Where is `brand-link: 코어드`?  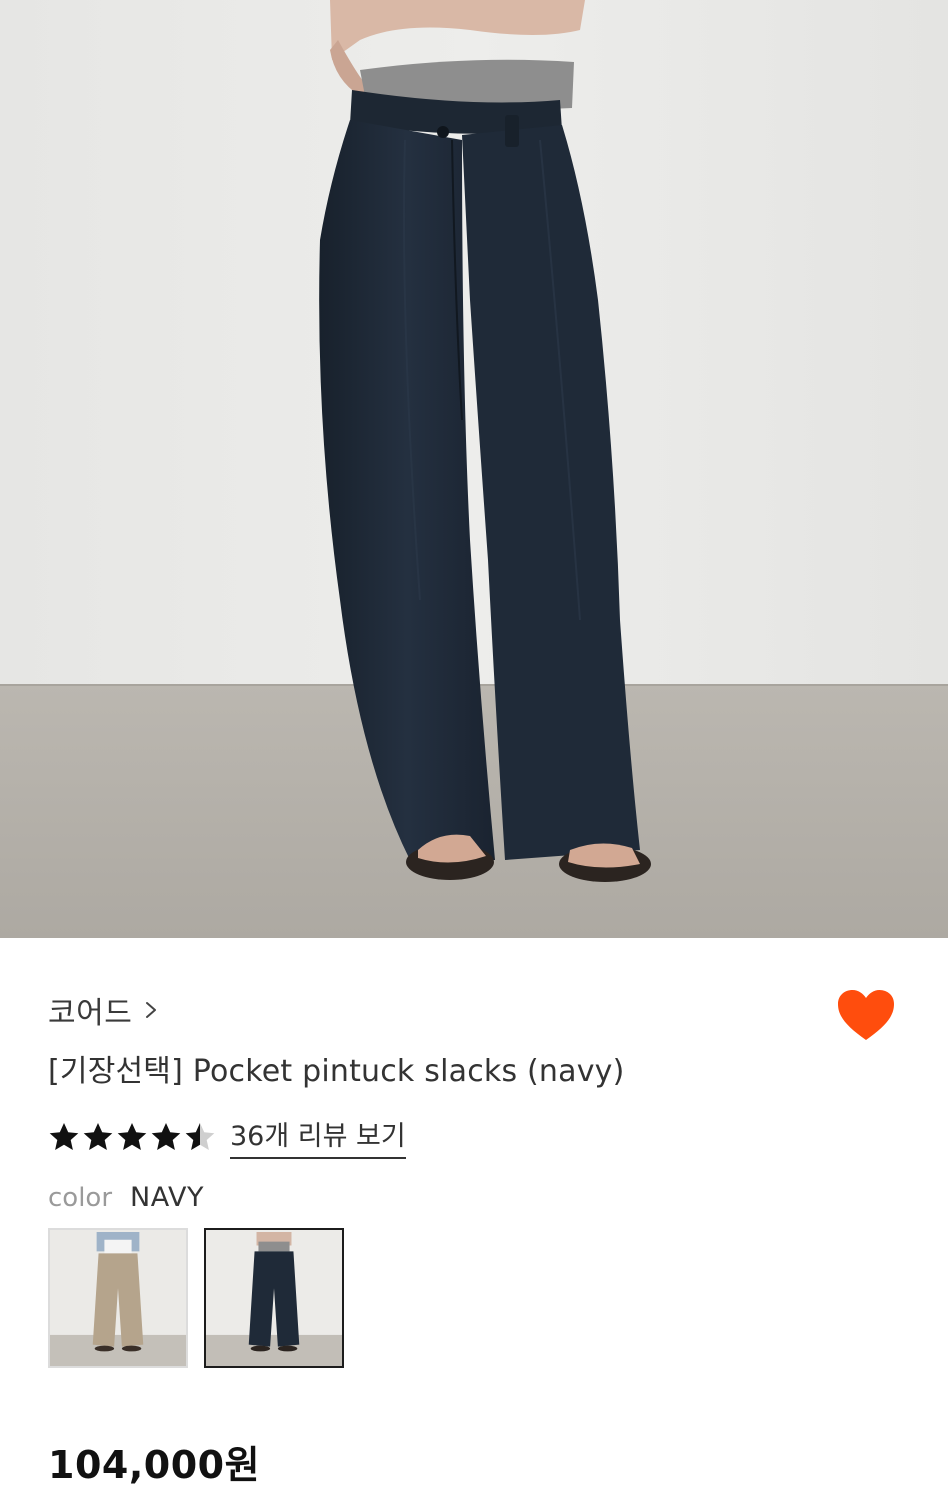 brand-link: 코어드 is located at coordinates (104, 1010).